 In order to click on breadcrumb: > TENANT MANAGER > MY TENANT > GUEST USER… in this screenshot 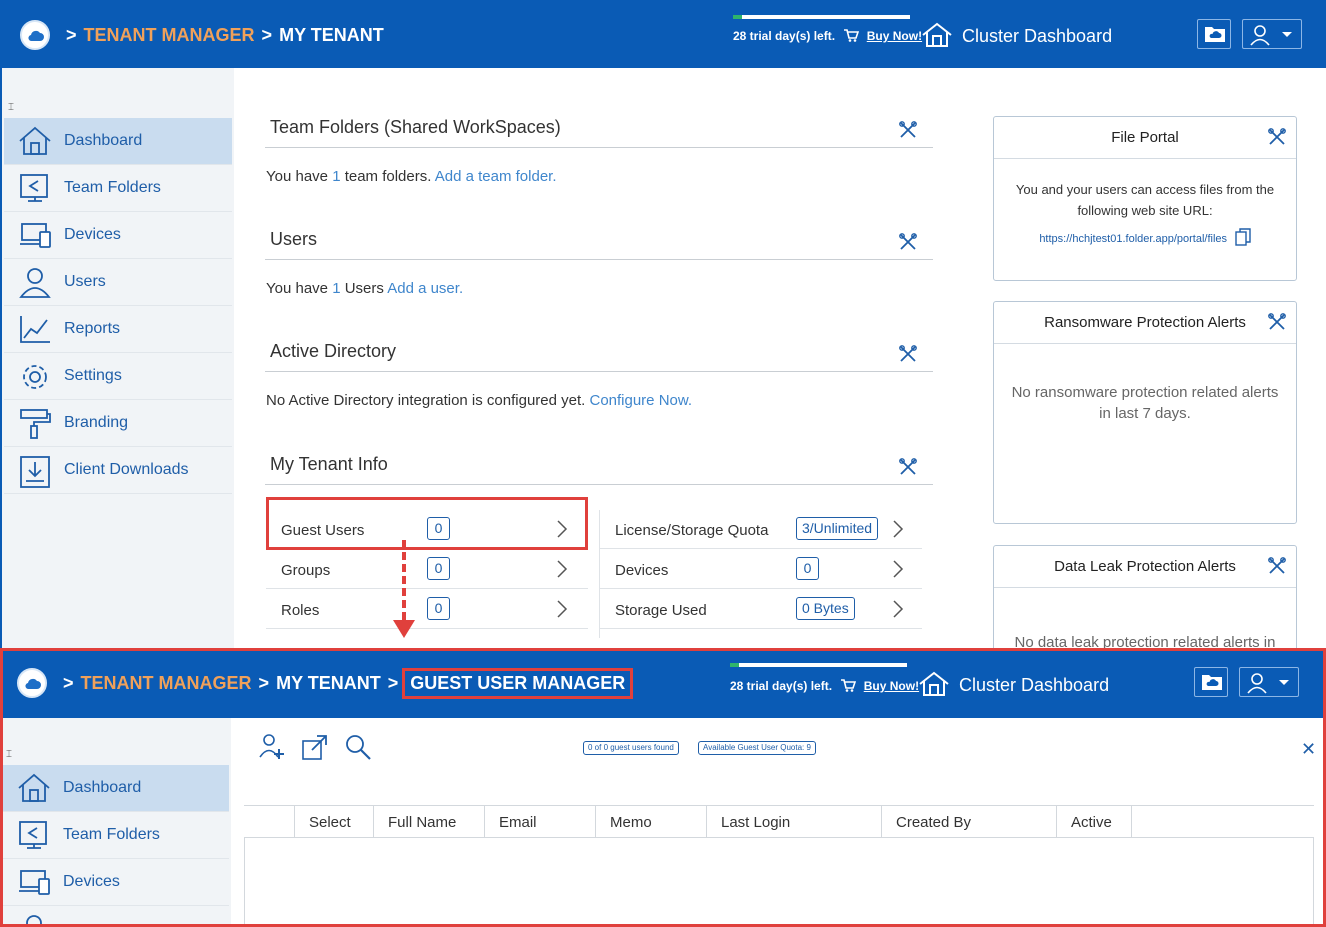, I will do `click(347, 683)`.